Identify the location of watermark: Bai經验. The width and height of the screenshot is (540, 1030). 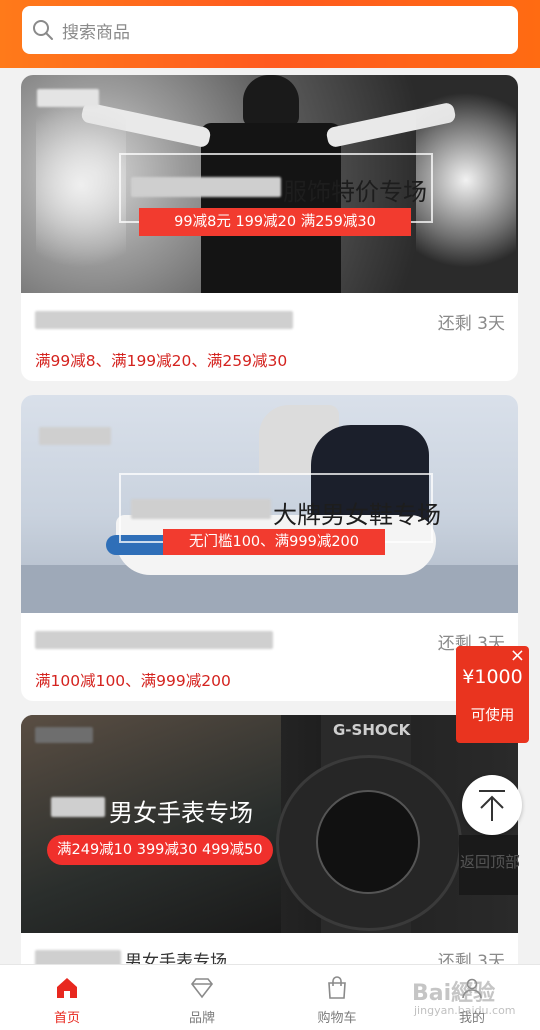
(454, 993).